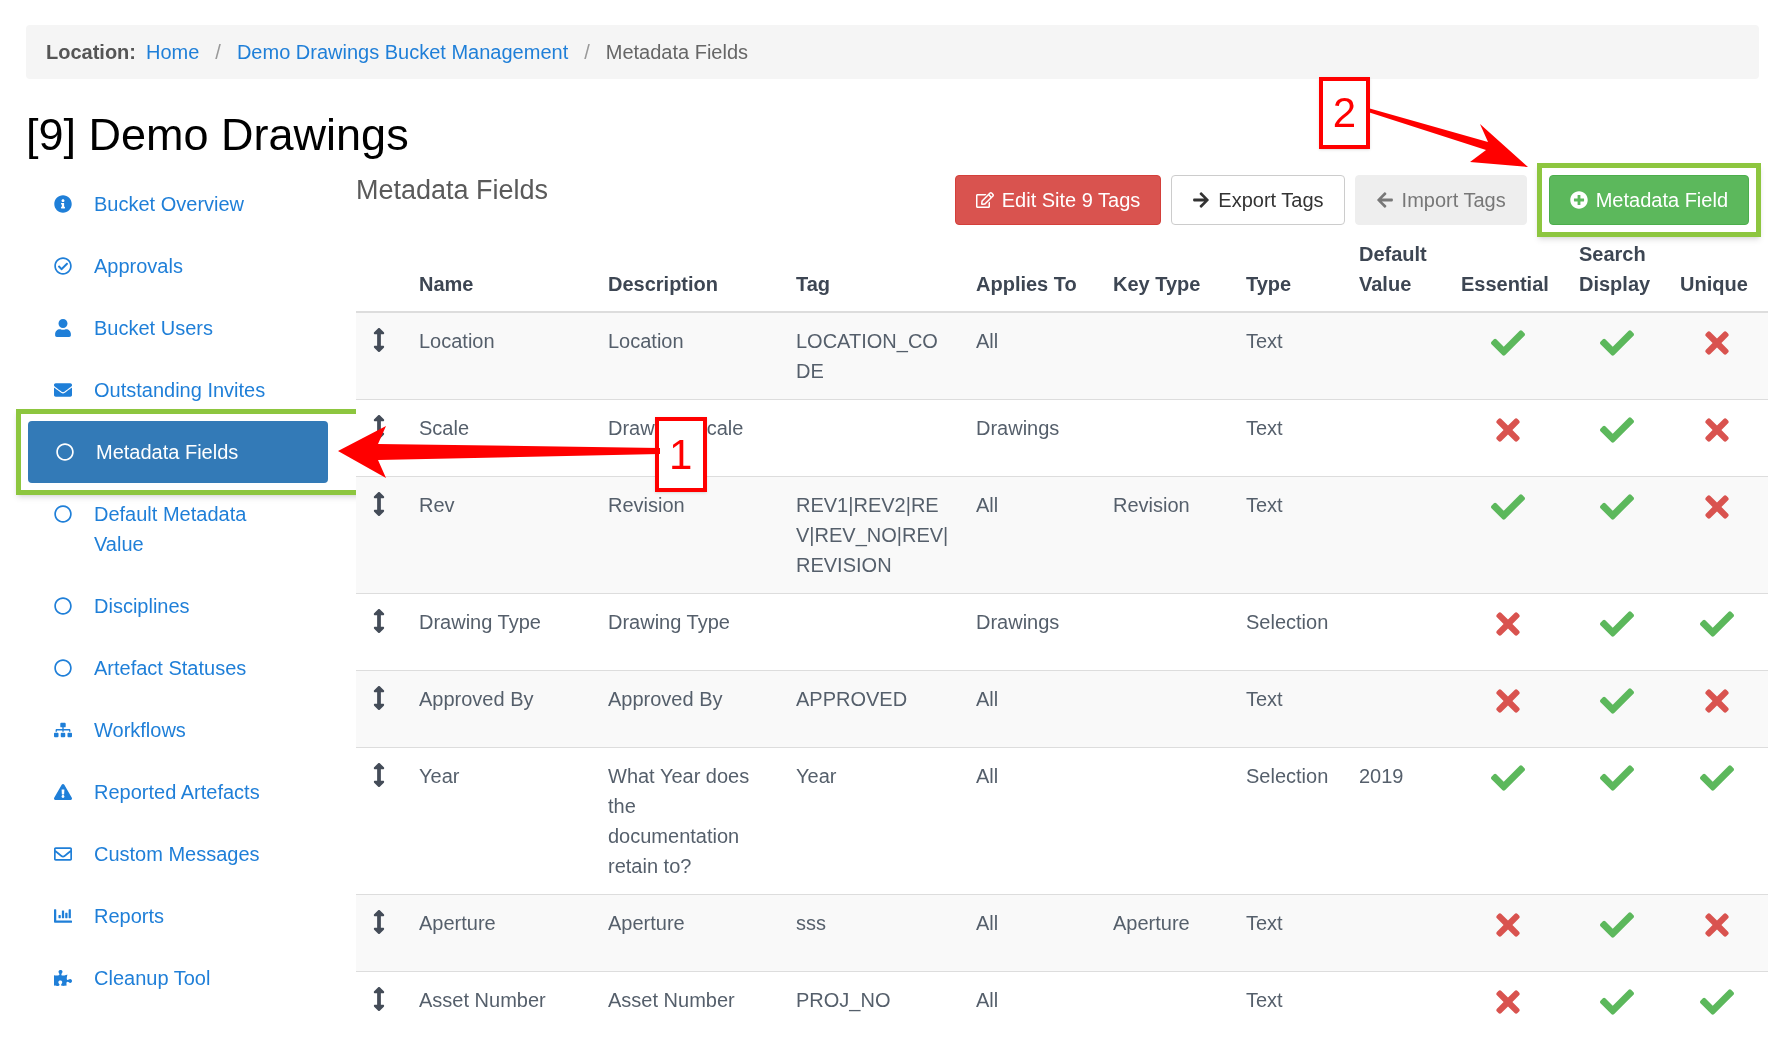  Describe the element at coordinates (1157, 284) in the screenshot. I see `column-header: Key Type` at that location.